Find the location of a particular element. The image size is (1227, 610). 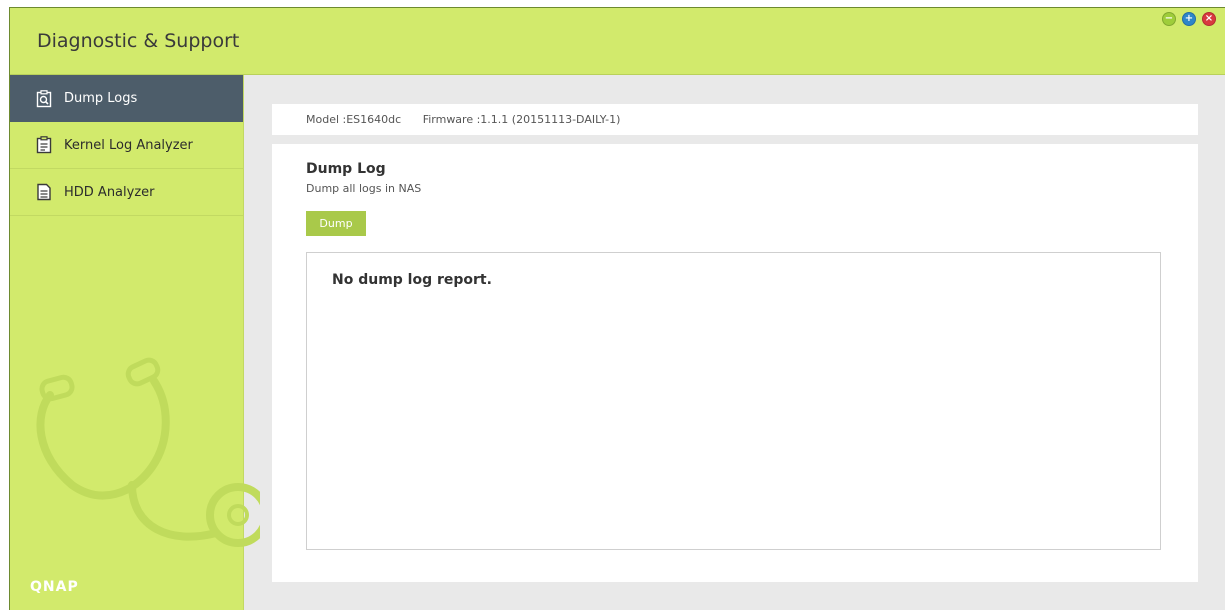

qnap-logo: QNAP is located at coordinates (54, 587).